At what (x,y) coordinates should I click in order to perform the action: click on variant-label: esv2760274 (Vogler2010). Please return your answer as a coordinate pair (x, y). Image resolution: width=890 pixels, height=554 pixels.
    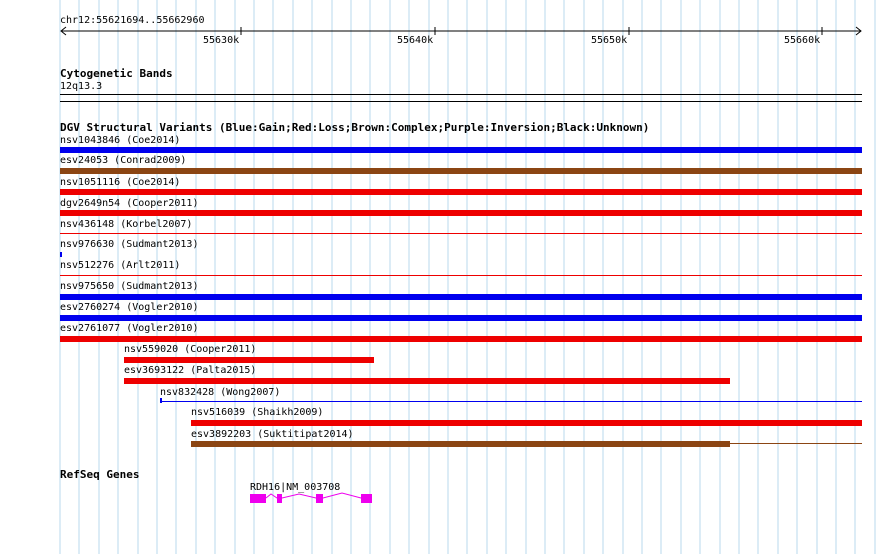
    Looking at the image, I should click on (129, 308).